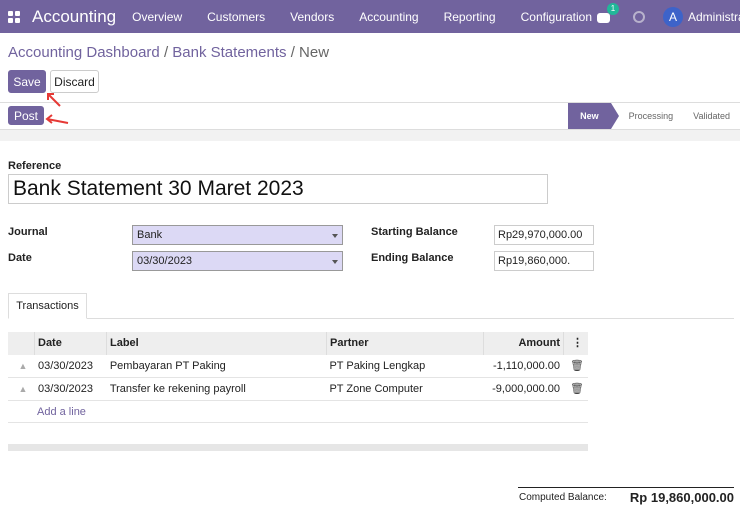 The width and height of the screenshot is (740, 515). What do you see at coordinates (681, 497) in the screenshot?
I see `computed-balance-value: Rp 19,860,000.00` at bounding box center [681, 497].